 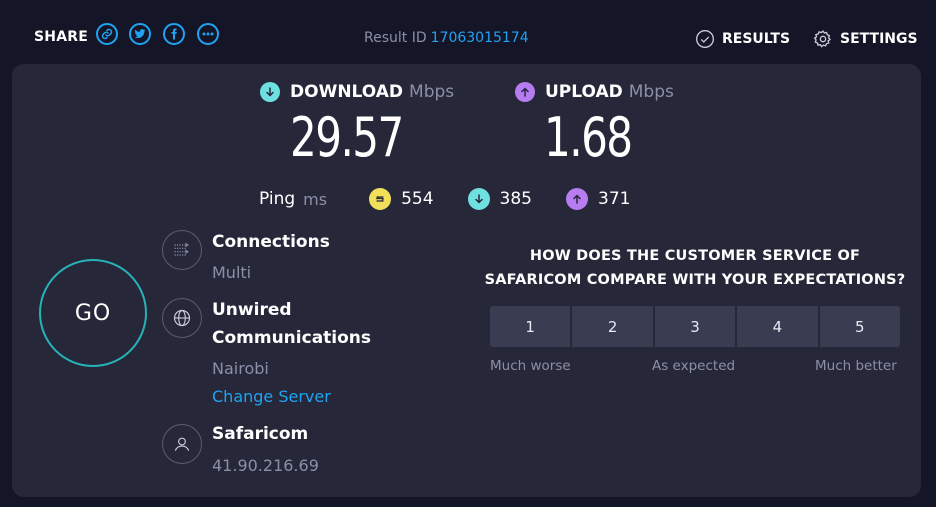 I want to click on rating-option-2: 2, so click(x=612, y=326).